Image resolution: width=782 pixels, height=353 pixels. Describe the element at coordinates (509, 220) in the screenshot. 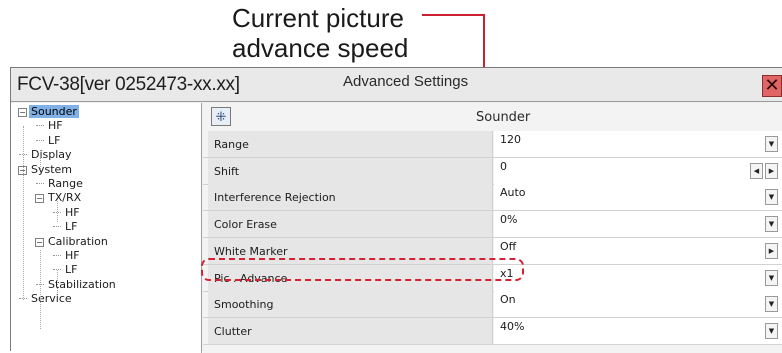

I see `setting-value-text: 0%` at that location.